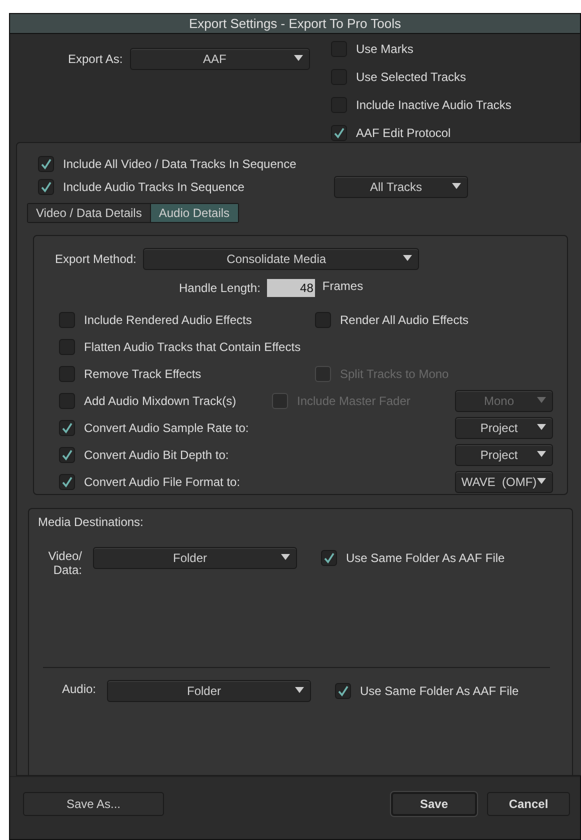  I want to click on dropdown: All Tracks, so click(401, 187).